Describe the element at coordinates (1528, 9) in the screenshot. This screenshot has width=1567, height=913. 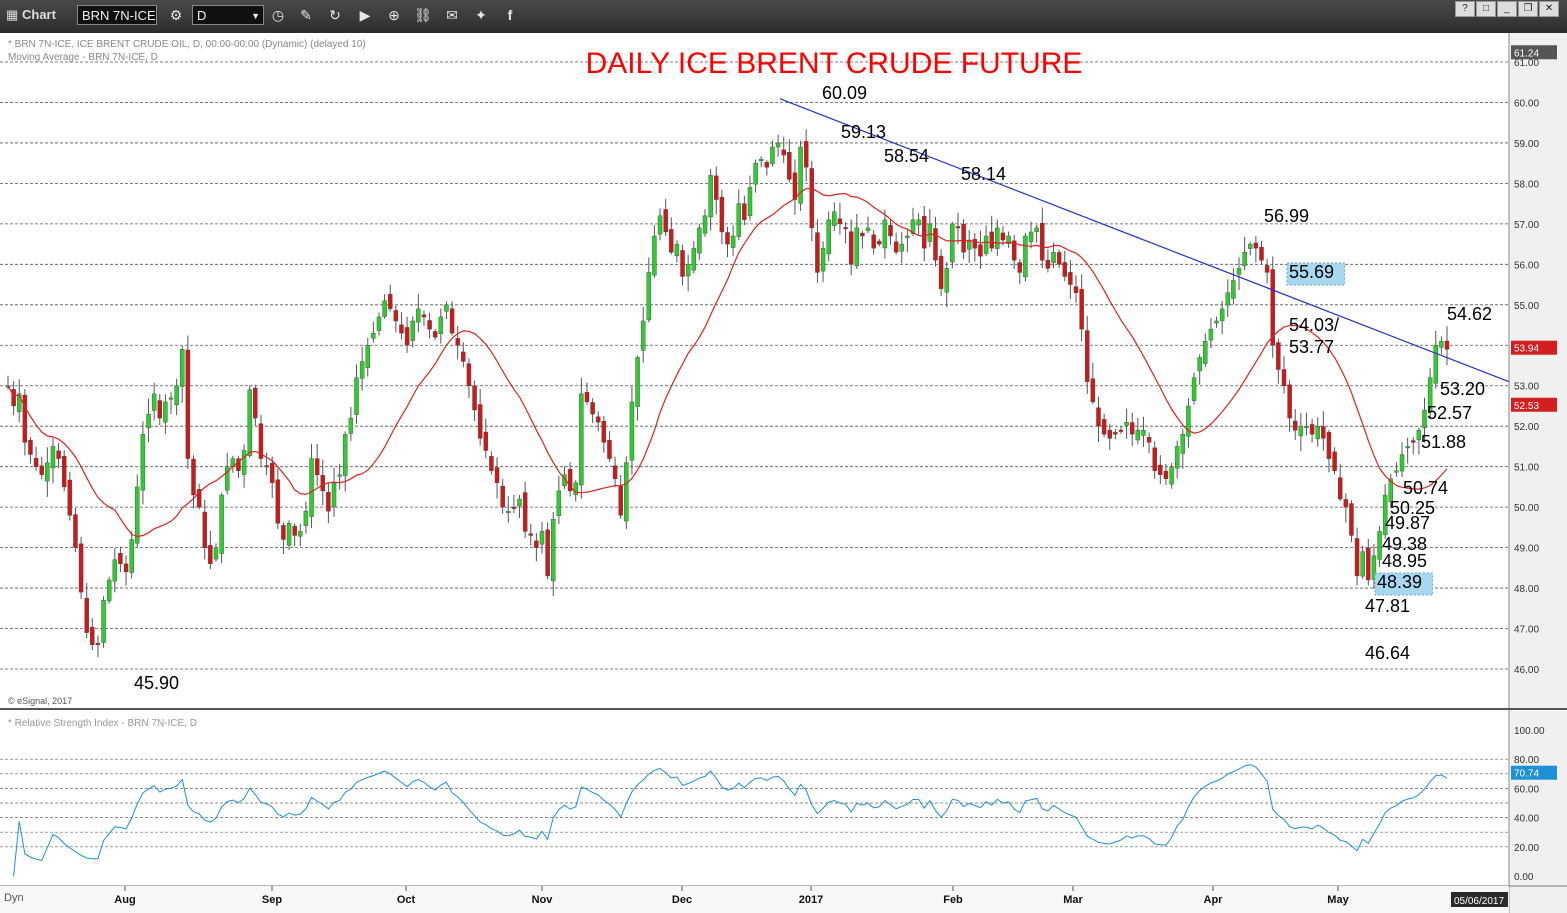
I see `maximize-button: ❐` at that location.